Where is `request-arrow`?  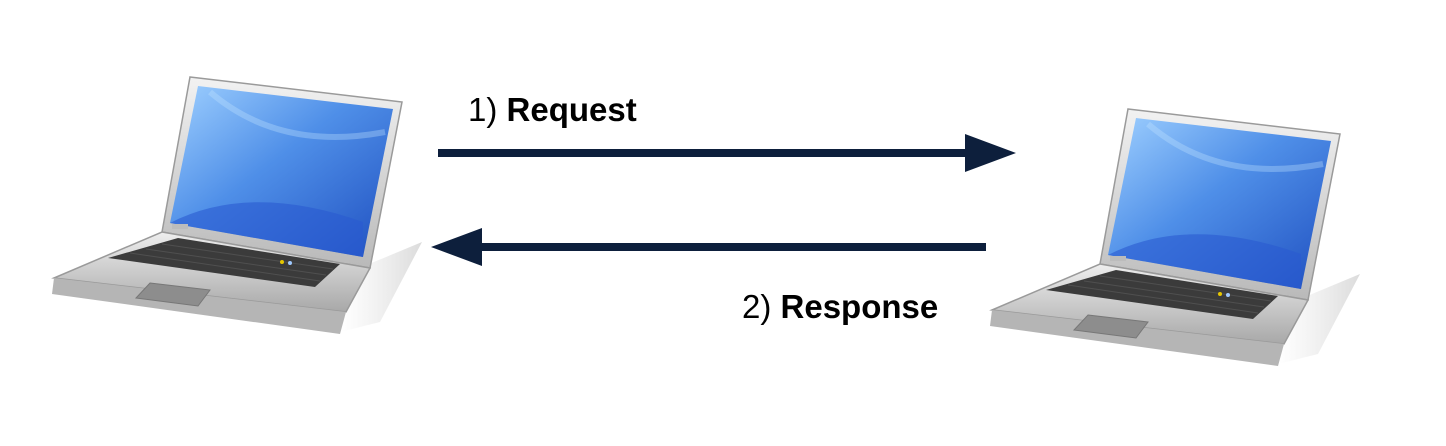
request-arrow is located at coordinates (727, 153).